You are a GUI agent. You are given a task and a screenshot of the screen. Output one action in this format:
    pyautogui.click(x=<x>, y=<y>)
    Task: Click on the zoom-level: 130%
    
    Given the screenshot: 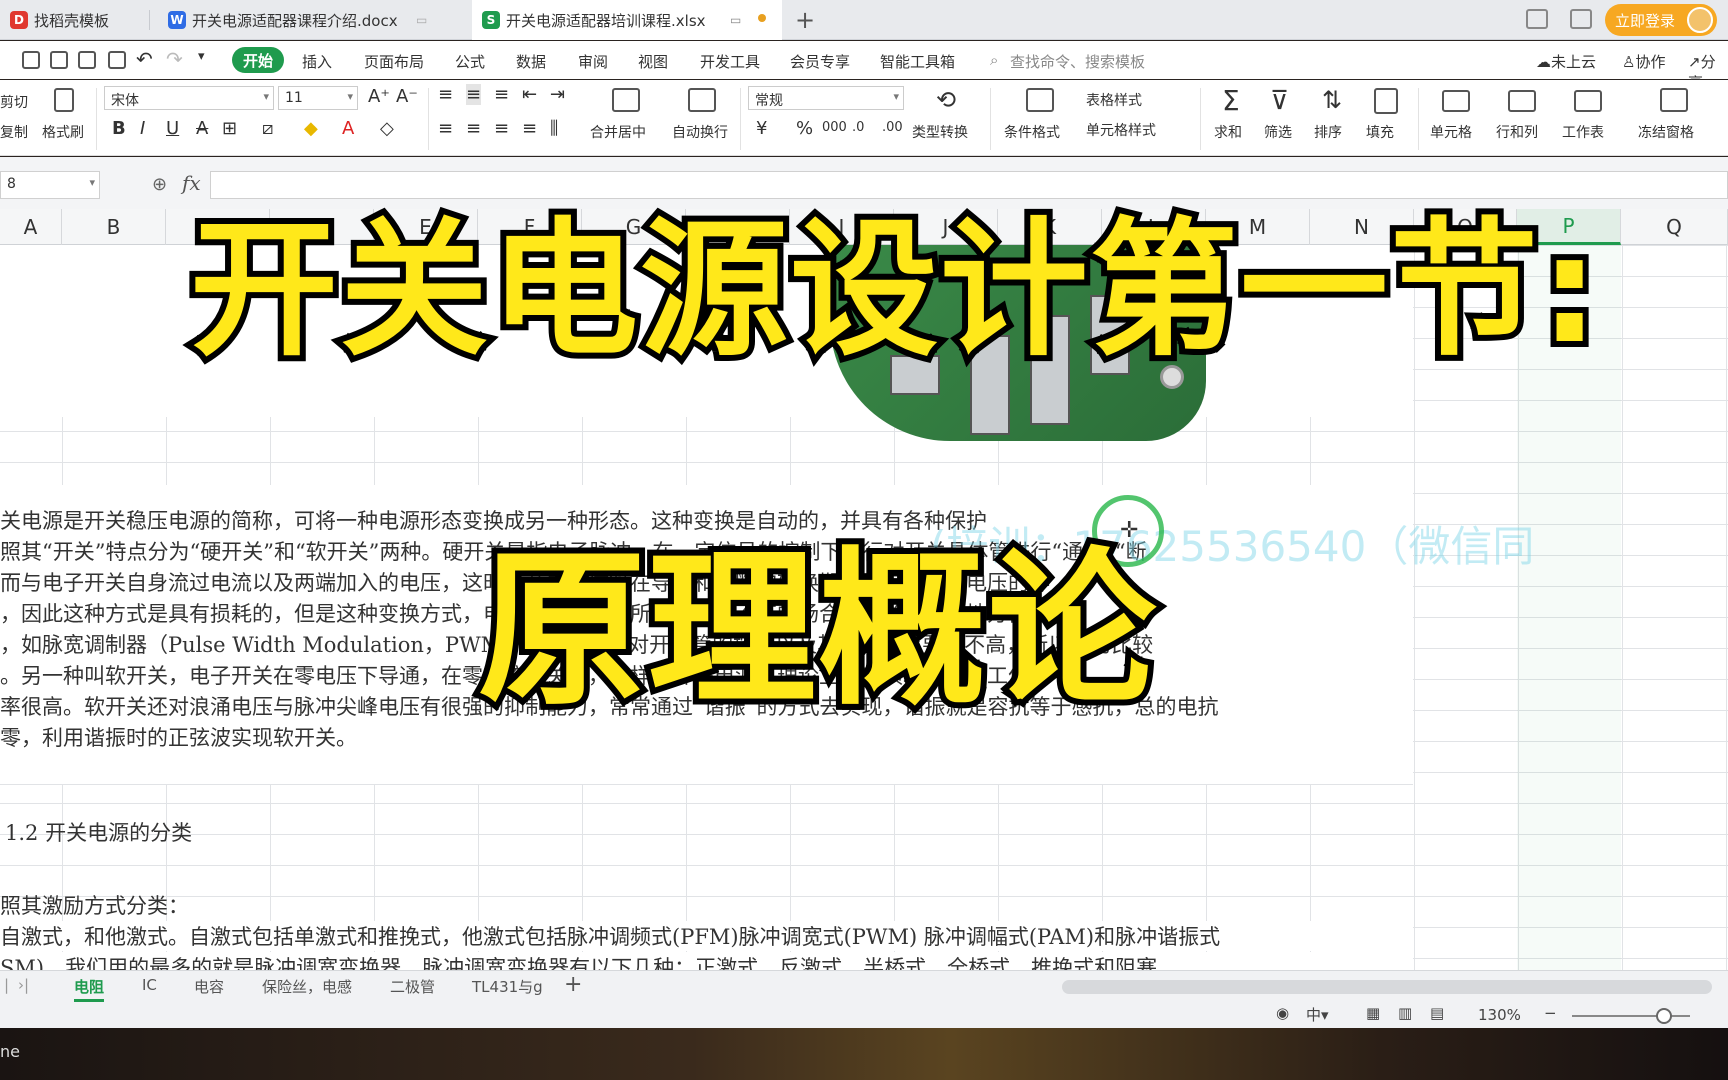 What is the action you would take?
    pyautogui.click(x=1499, y=1015)
    